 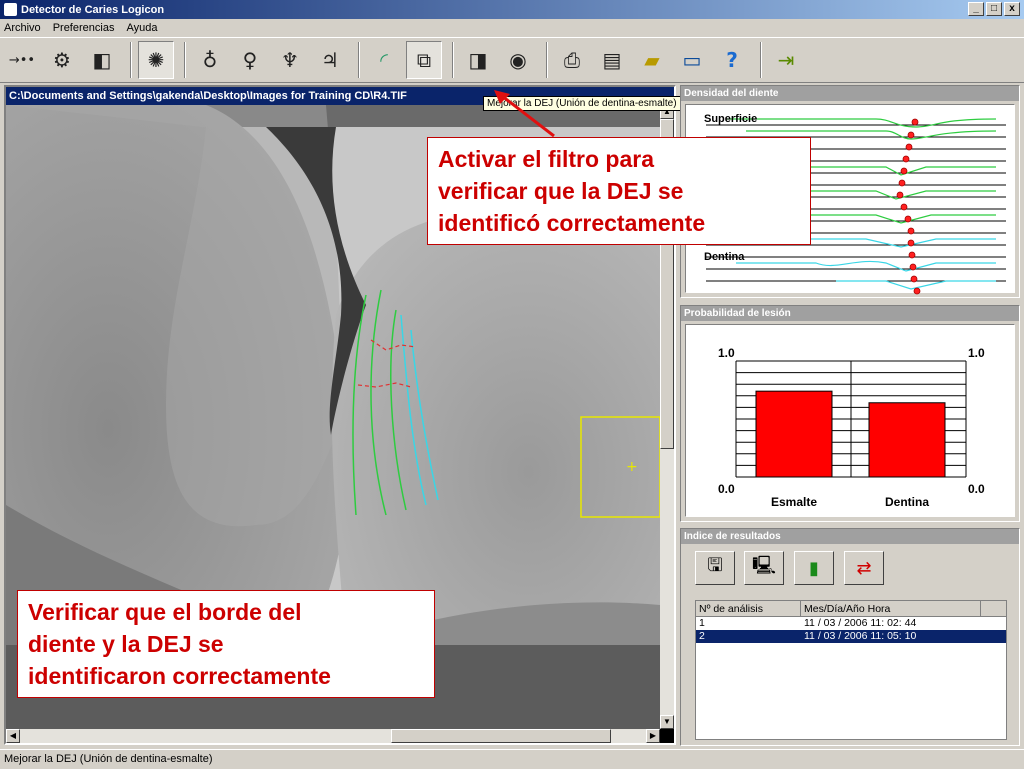 I want to click on callout-top-line: Activar el filtro para, so click(x=546, y=159).